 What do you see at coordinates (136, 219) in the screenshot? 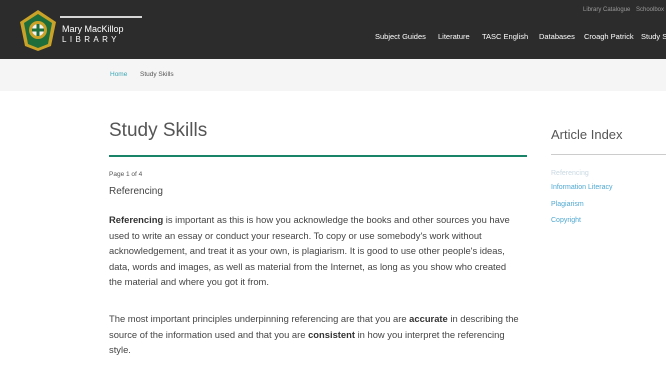
I see `term-referencing: Referencing` at bounding box center [136, 219].